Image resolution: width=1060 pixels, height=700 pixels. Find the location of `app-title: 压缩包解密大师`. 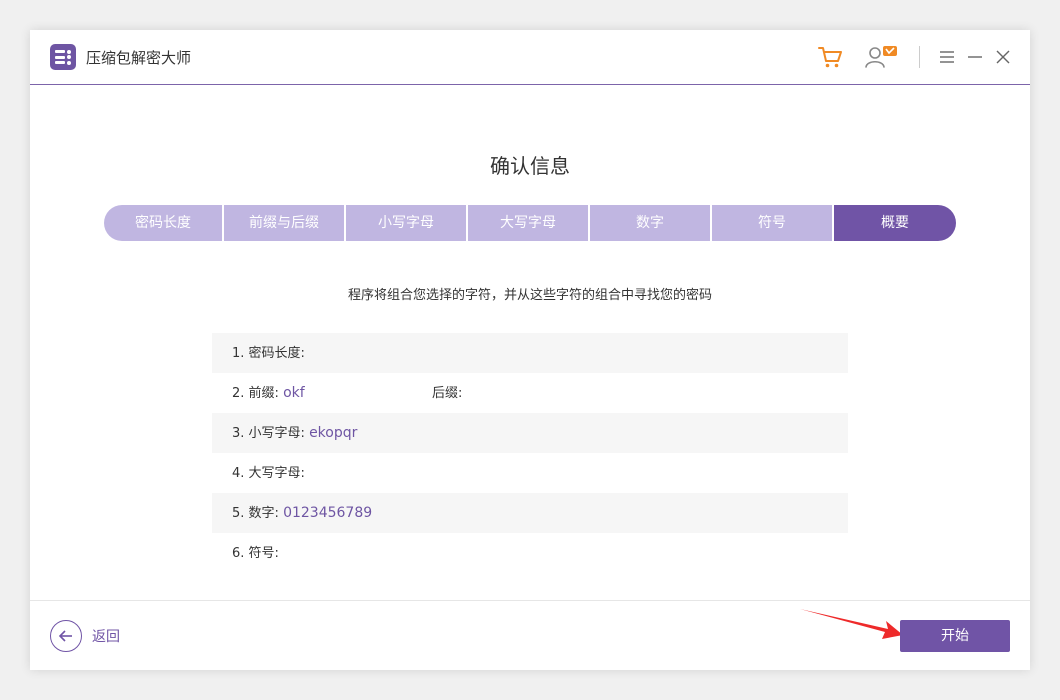

app-title: 压缩包解密大师 is located at coordinates (139, 58).